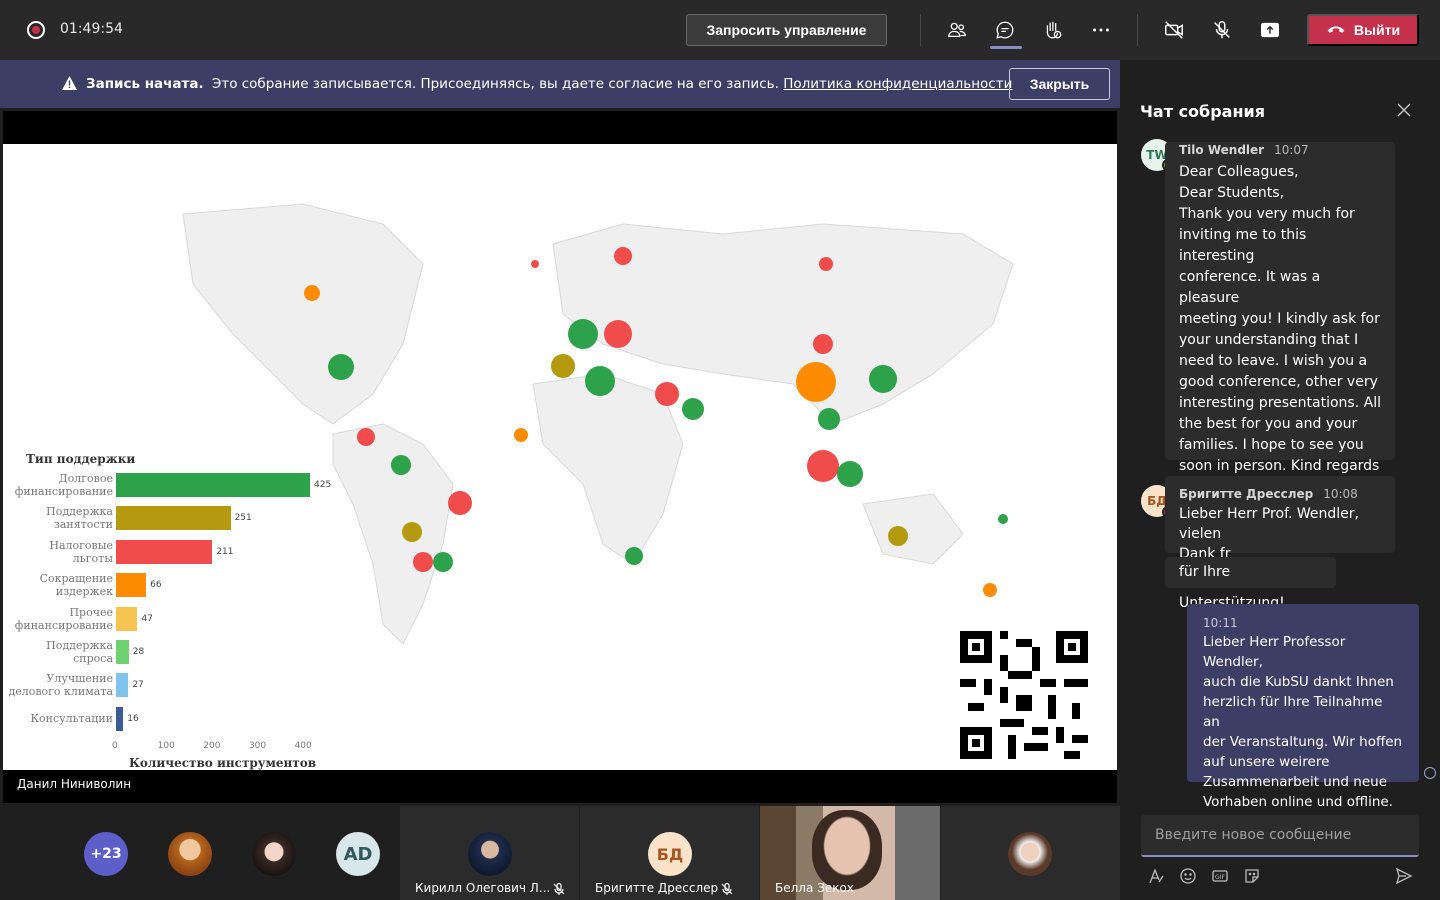 This screenshot has height=900, width=1440. I want to click on message-line: families. I hope to see you, so click(1271, 445).